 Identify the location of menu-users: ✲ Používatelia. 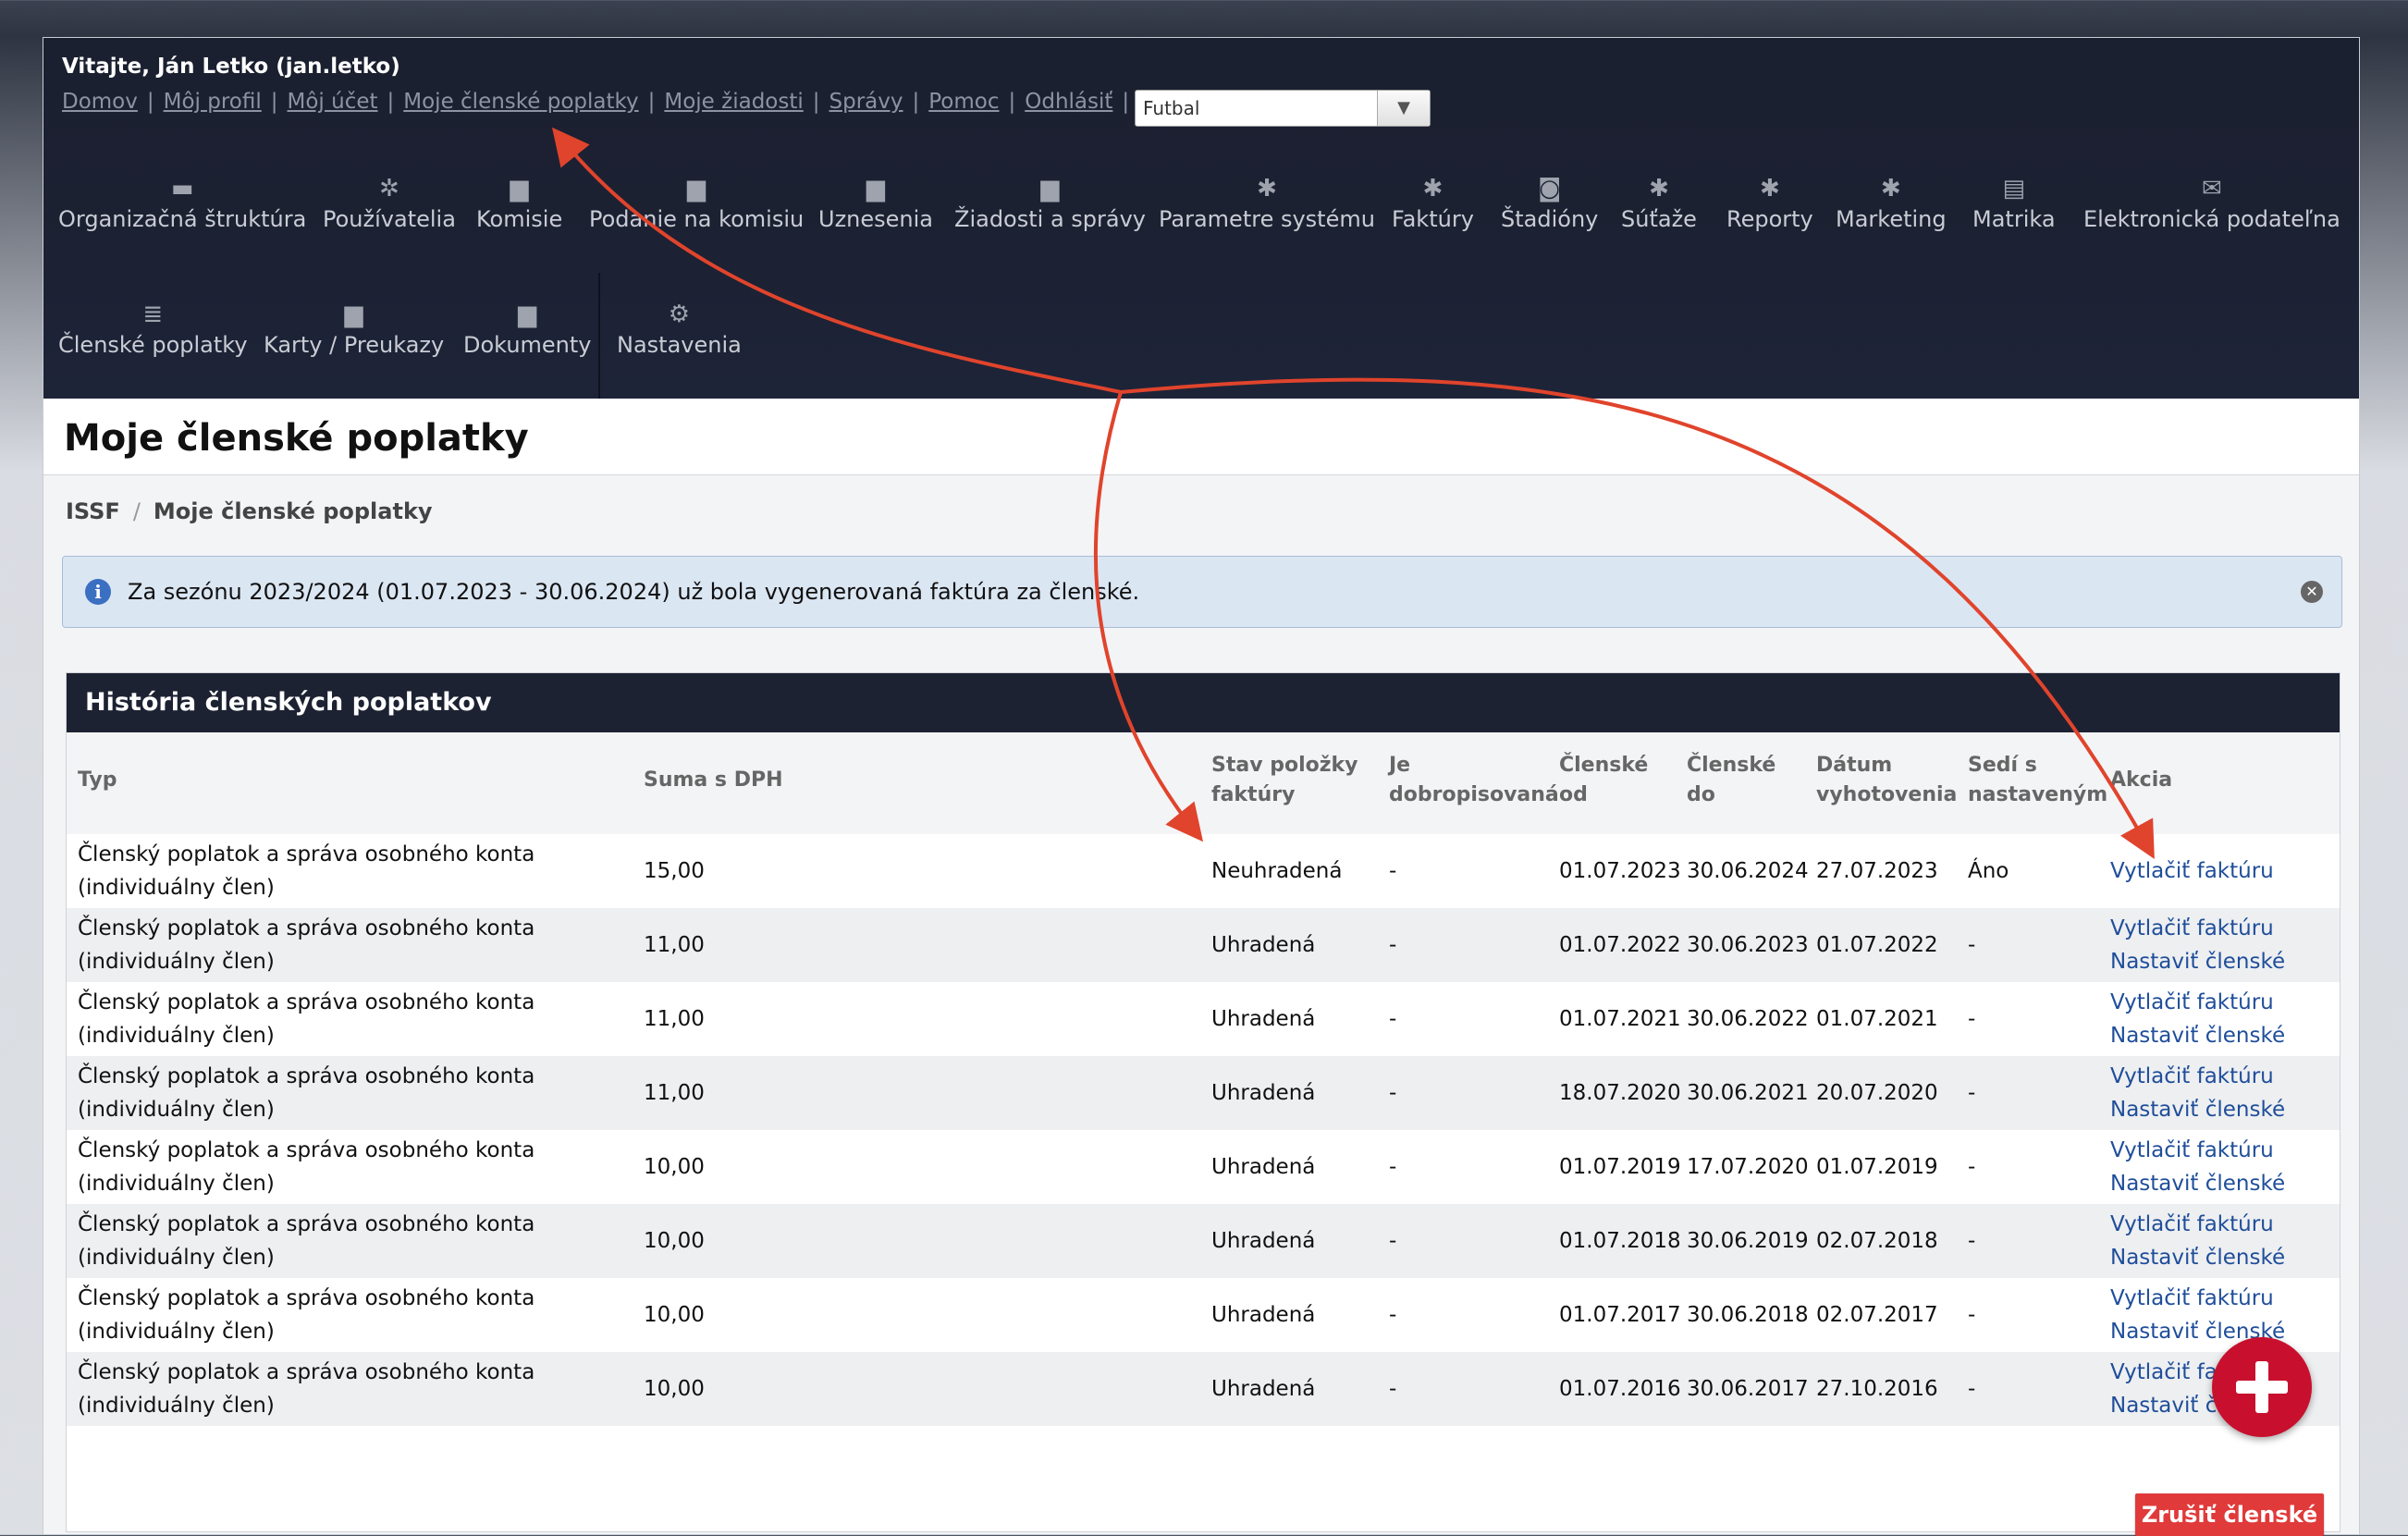
(389, 204).